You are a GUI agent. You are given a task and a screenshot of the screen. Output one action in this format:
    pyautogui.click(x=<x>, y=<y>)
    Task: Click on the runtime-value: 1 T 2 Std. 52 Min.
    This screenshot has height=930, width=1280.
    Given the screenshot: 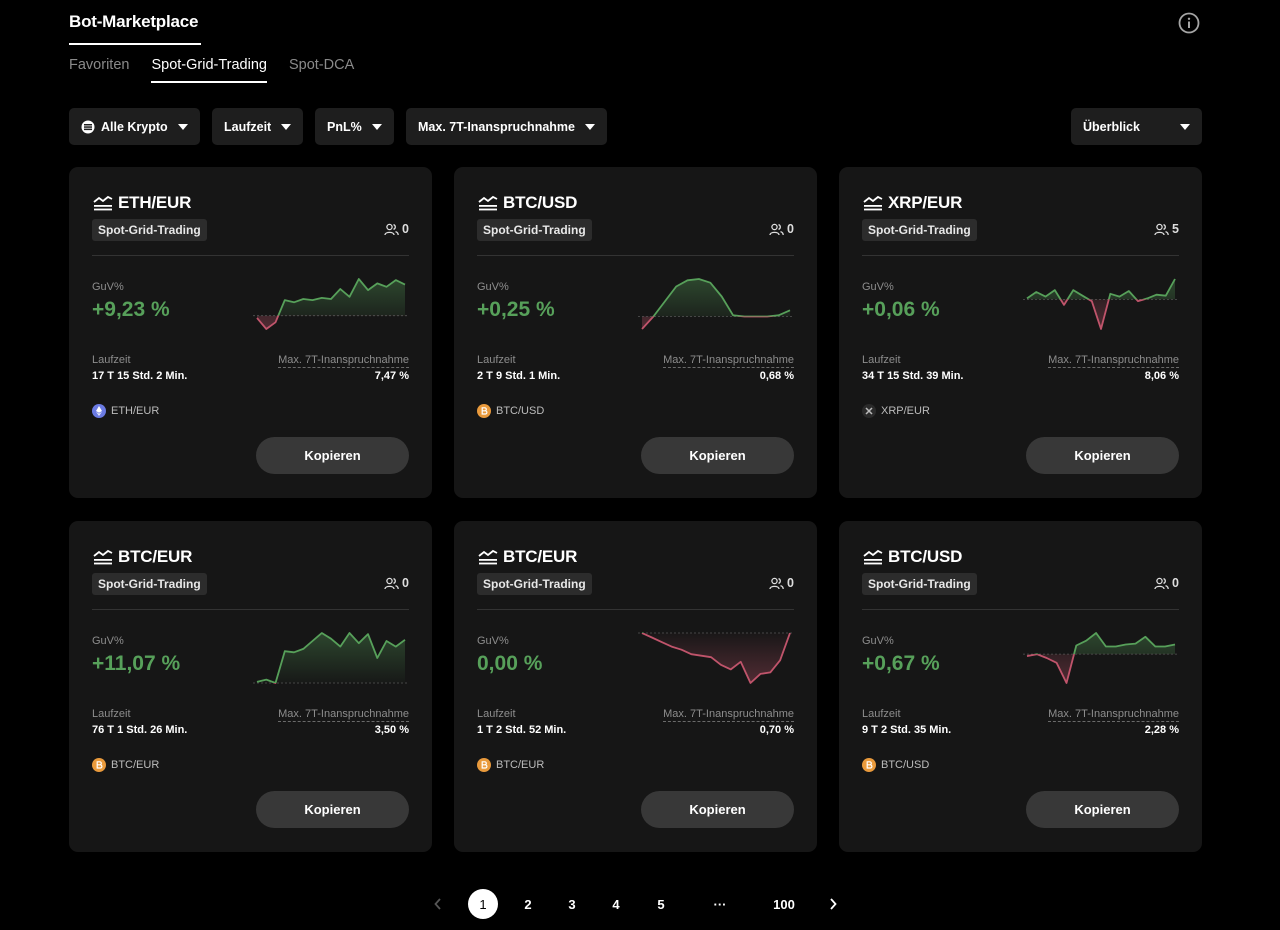 What is the action you would take?
    pyautogui.click(x=522, y=730)
    